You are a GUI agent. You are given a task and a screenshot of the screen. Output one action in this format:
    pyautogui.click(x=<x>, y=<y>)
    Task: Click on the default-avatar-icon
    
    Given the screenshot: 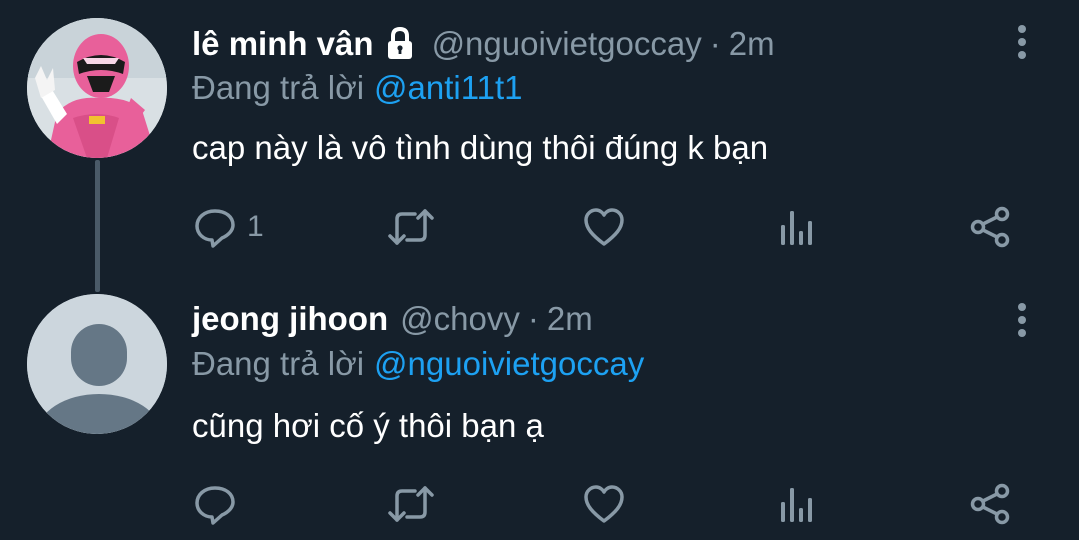 What is the action you would take?
    pyautogui.click(x=97, y=364)
    